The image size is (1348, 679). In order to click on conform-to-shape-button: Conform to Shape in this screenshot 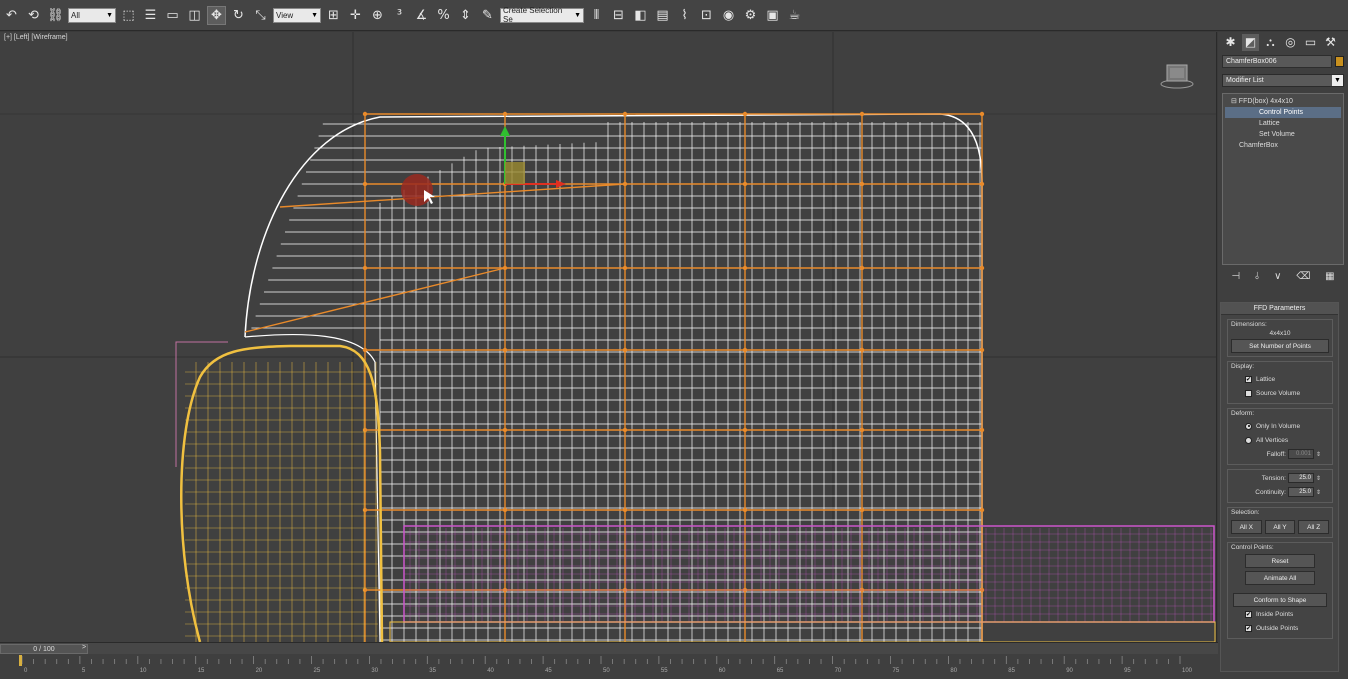, I will do `click(1280, 600)`.